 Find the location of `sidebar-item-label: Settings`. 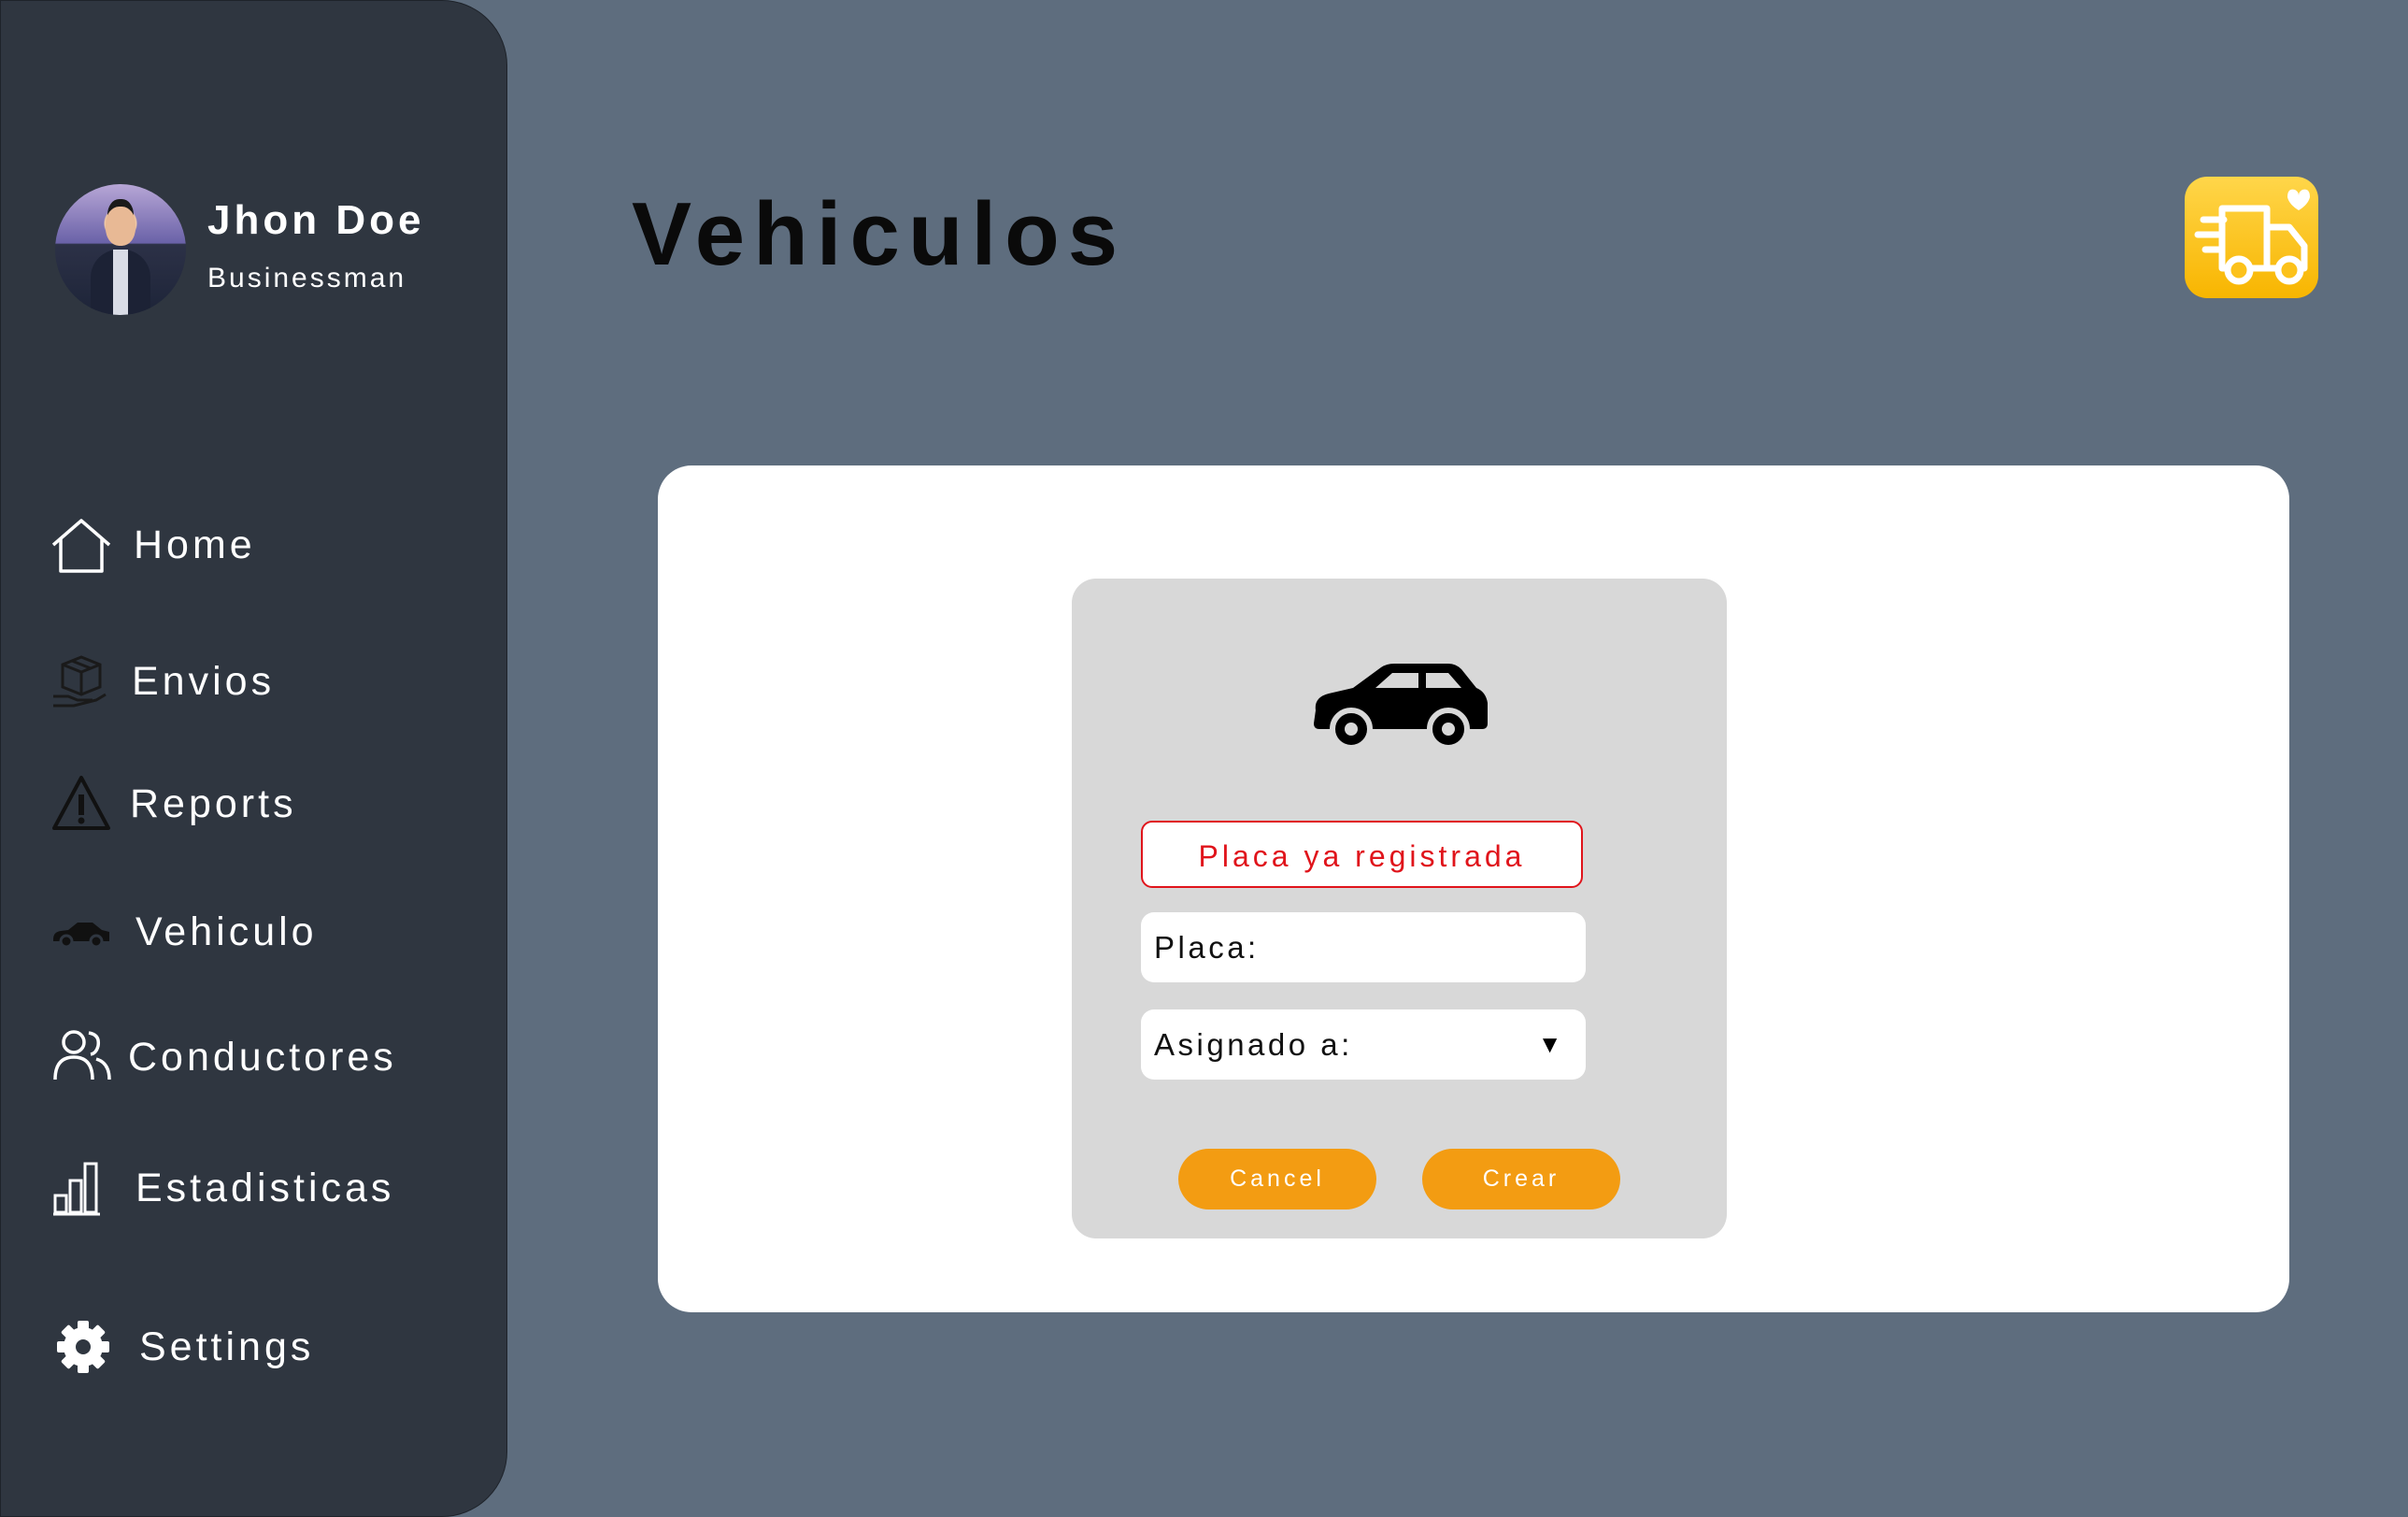

sidebar-item-label: Settings is located at coordinates (227, 1347).